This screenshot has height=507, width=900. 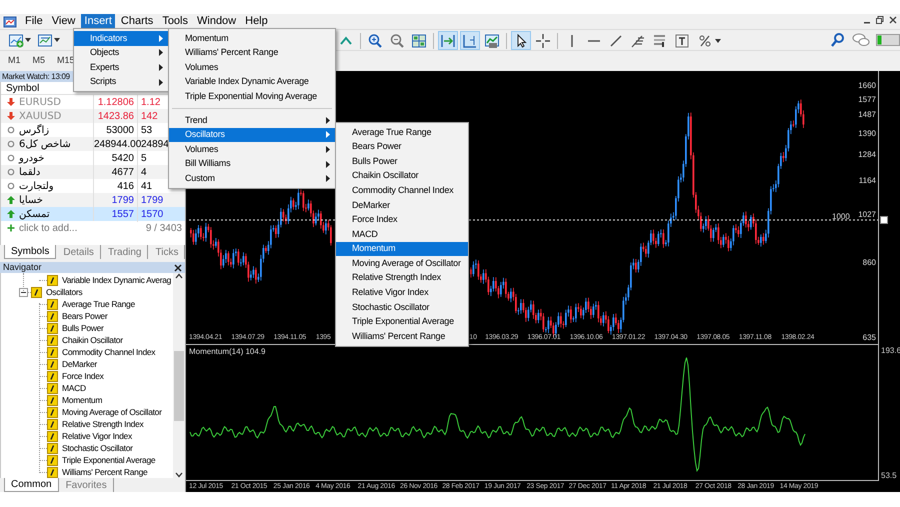 I want to click on scrollbar, so click(x=179, y=375).